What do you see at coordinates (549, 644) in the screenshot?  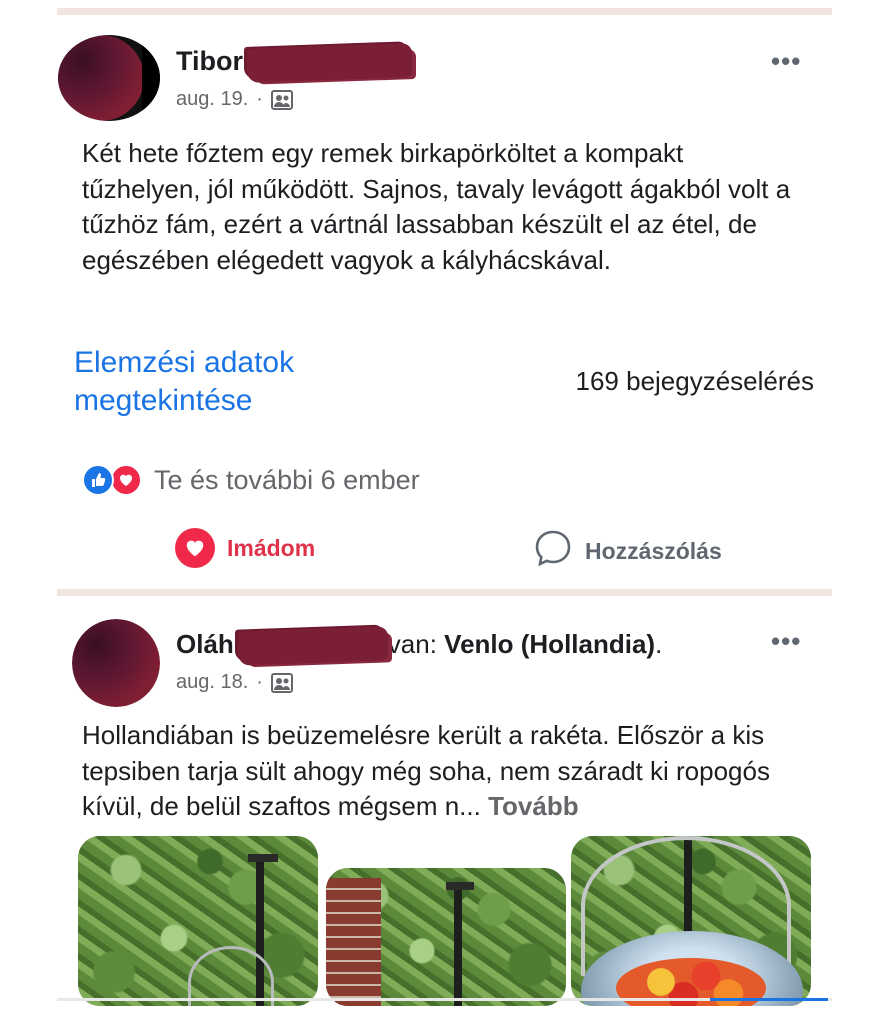 I see `location-link: Venlo (Hollandia)` at bounding box center [549, 644].